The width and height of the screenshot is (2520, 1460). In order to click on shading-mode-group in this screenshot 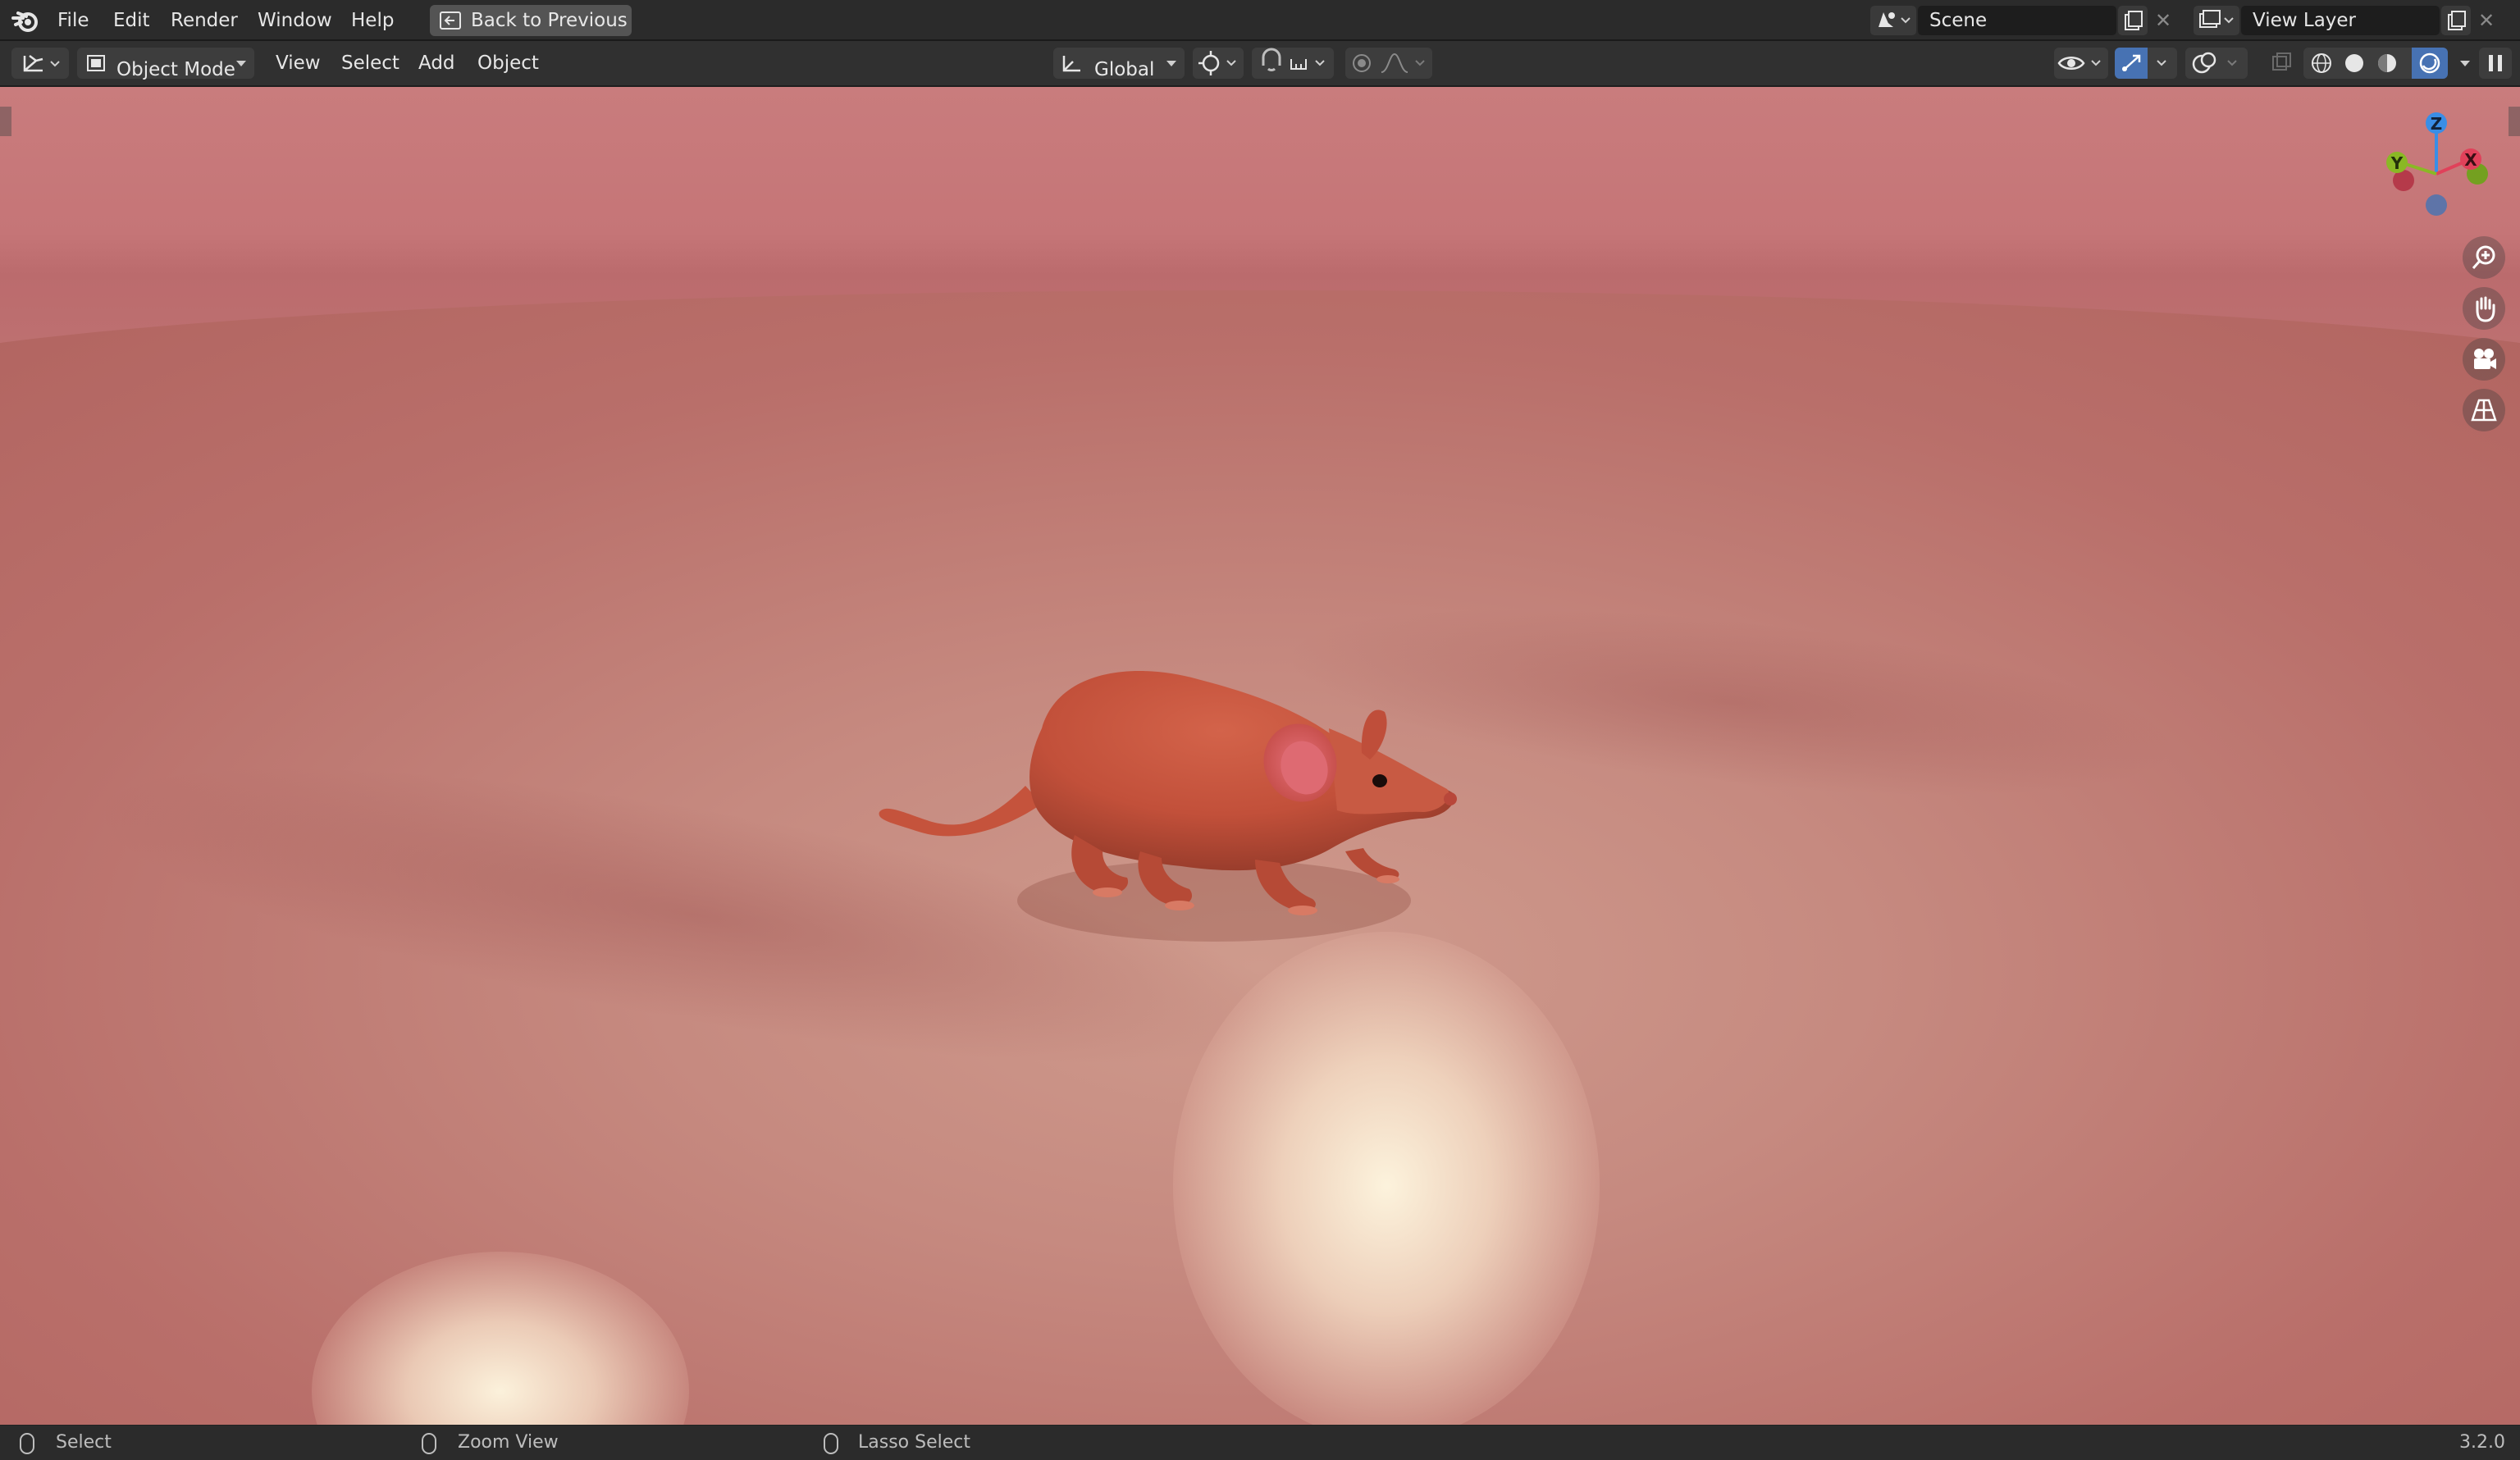, I will do `click(2376, 63)`.